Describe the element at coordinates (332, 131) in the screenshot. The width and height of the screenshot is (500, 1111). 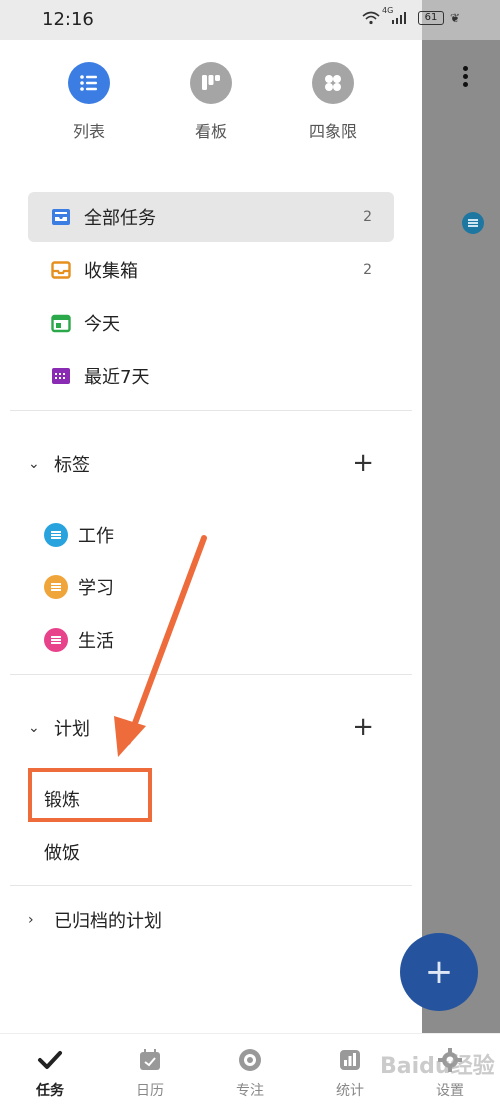
I see `view-quadrant-label: 四象限` at that location.